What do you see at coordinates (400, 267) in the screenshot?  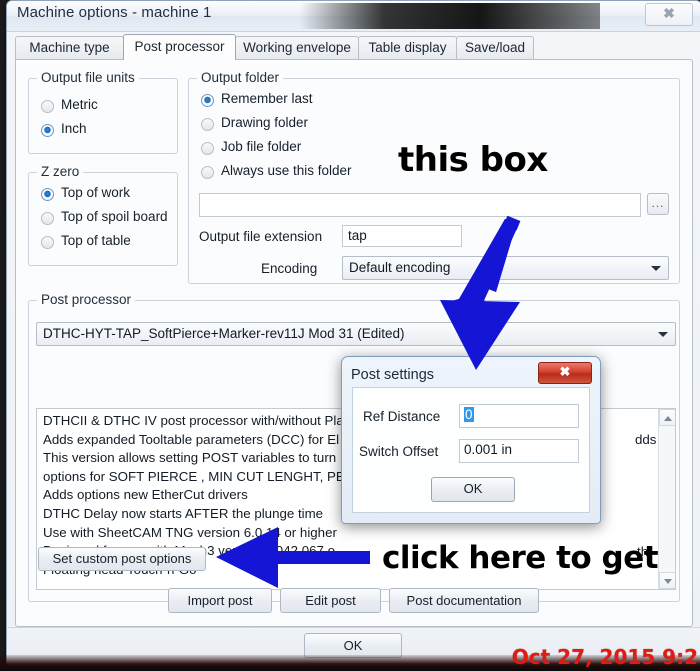 I see `encoding-dropdown-value: Default encoding` at bounding box center [400, 267].